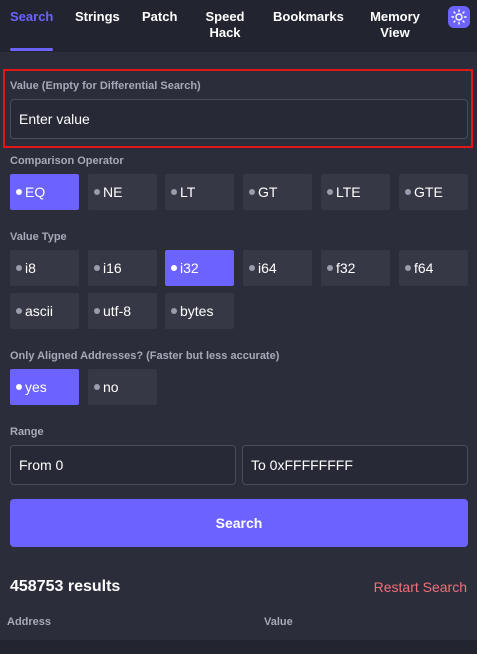 The height and width of the screenshot is (654, 477). I want to click on tab-memory-view: Memory View, so click(395, 25).